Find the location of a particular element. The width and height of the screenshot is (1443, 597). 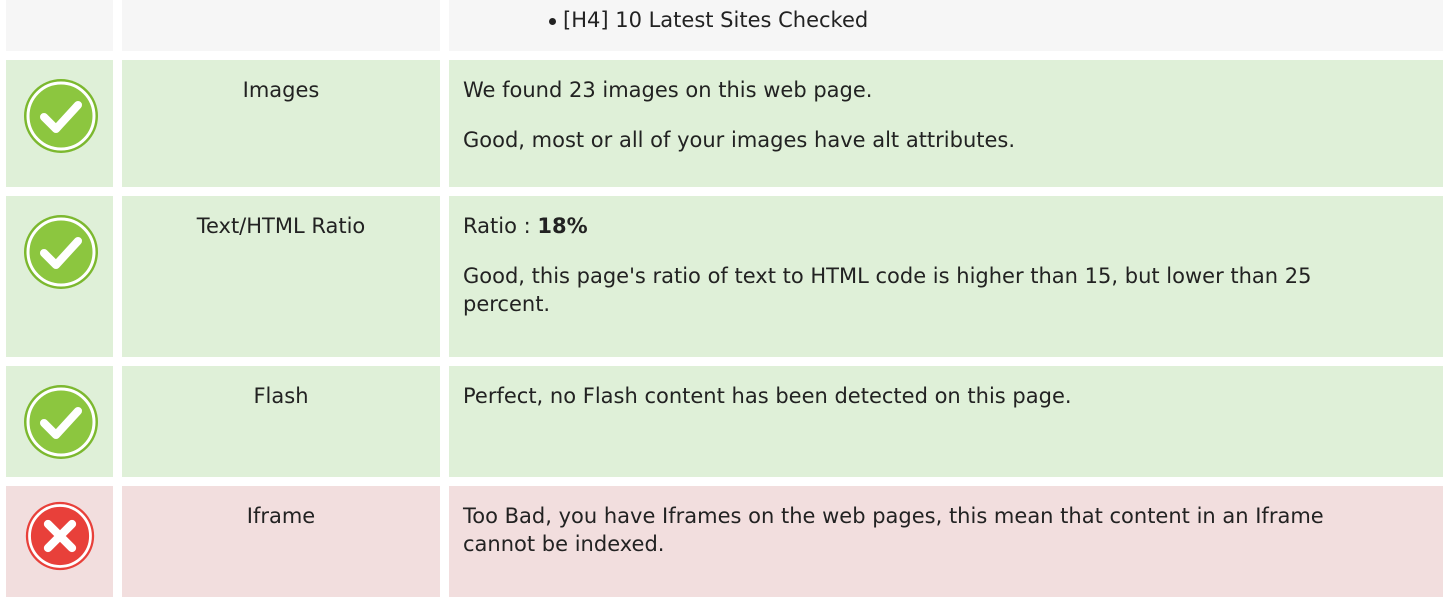

ratio-line: Ratio : 18% is located at coordinates (918, 226).